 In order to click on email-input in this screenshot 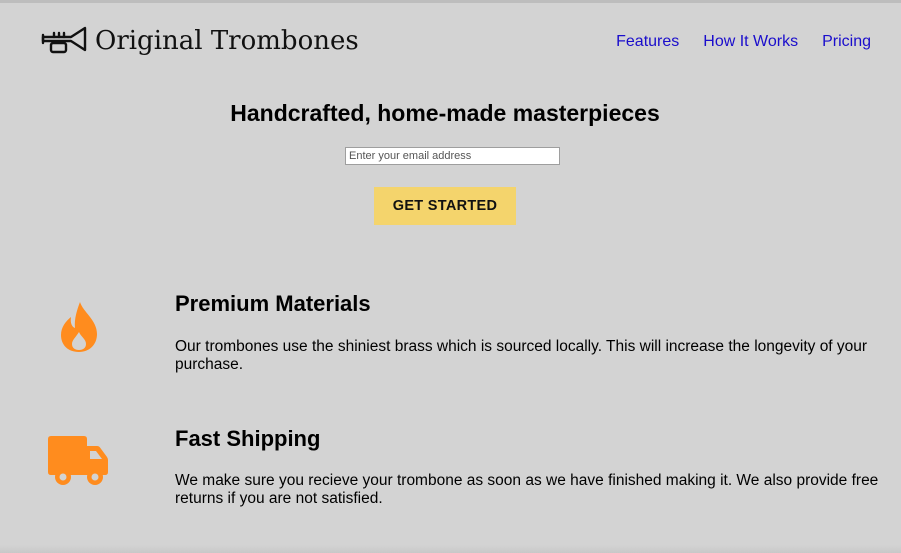, I will do `click(452, 156)`.